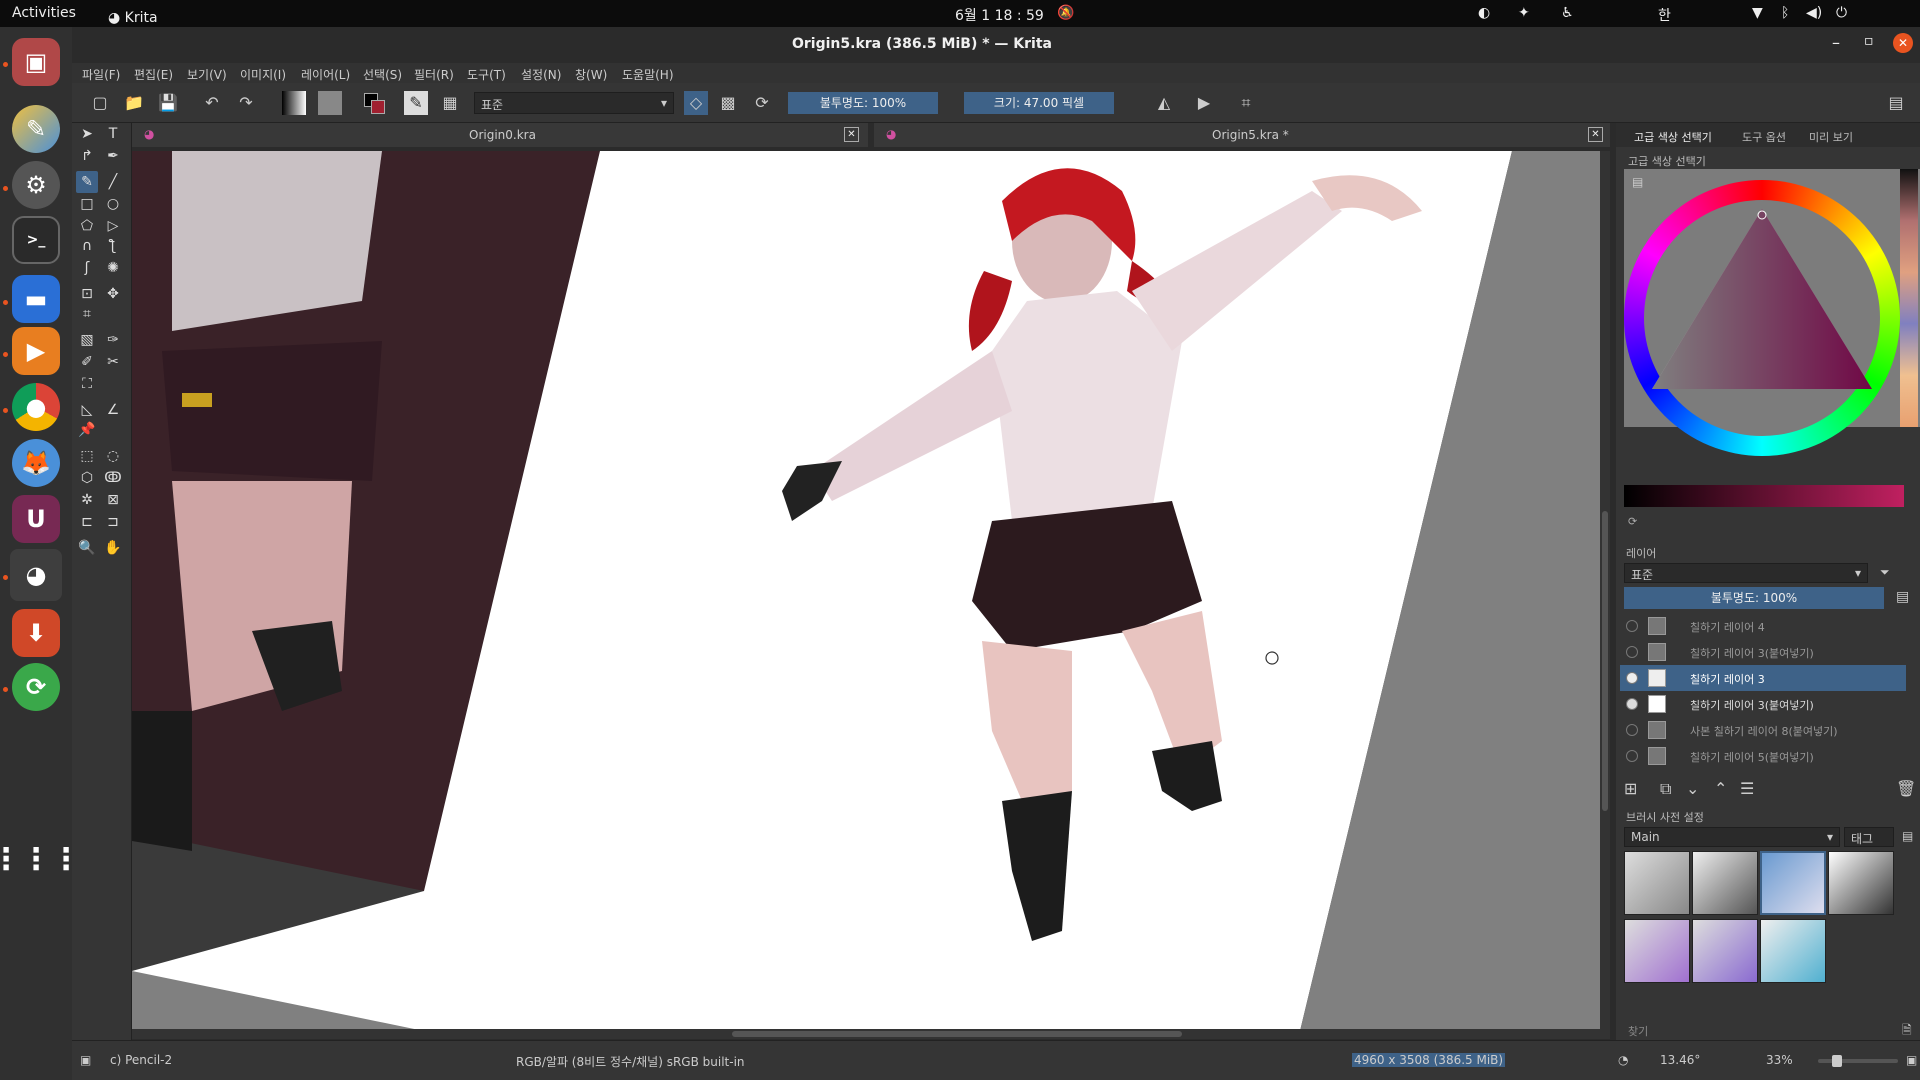 The image size is (1920, 1080). I want to click on bezier-select-tool-icon: ⊏, so click(87, 522).